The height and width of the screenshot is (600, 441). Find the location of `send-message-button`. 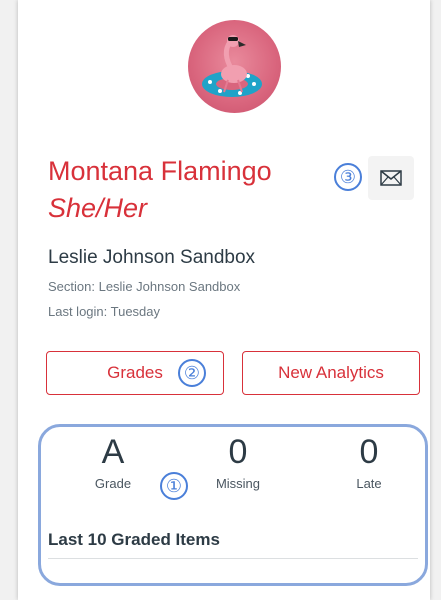

send-message-button is located at coordinates (391, 178).